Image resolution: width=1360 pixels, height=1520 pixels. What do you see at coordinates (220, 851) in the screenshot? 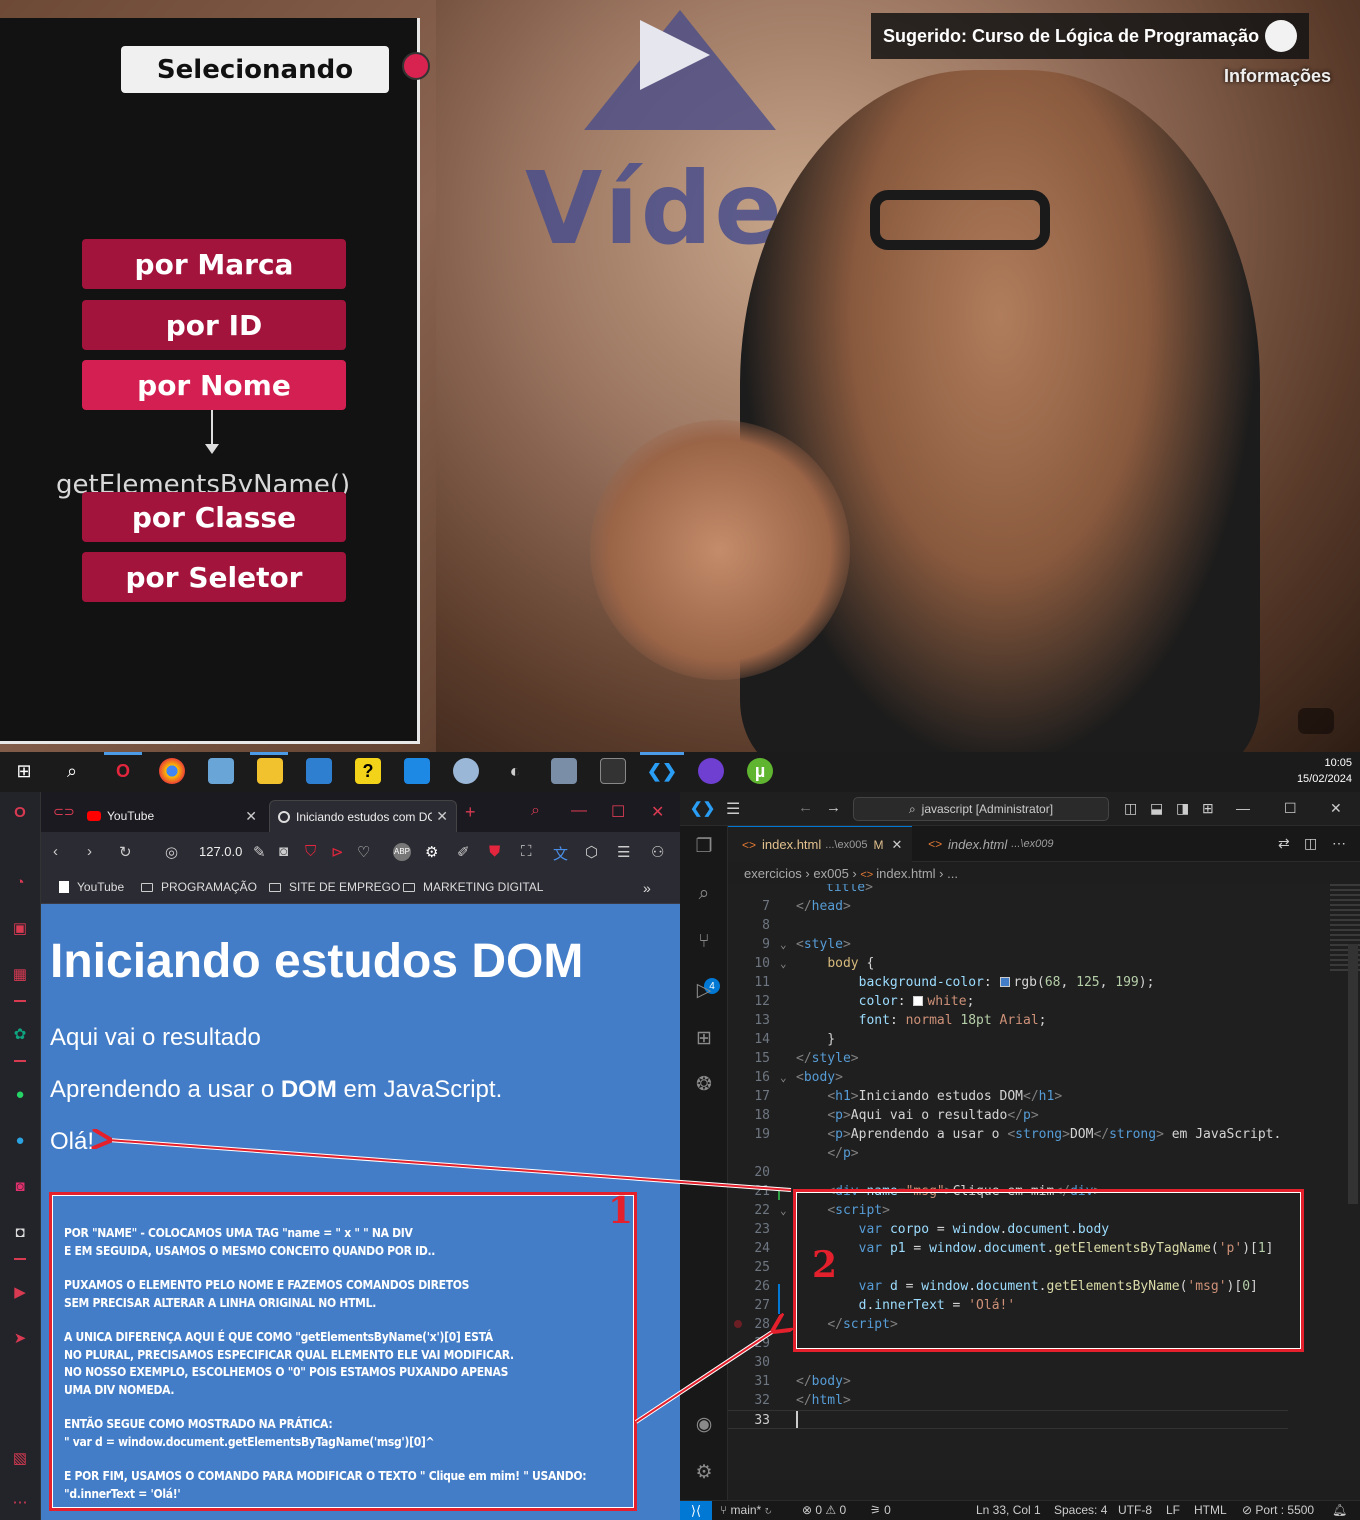
I see `address-bar: 127.0.0` at bounding box center [220, 851].